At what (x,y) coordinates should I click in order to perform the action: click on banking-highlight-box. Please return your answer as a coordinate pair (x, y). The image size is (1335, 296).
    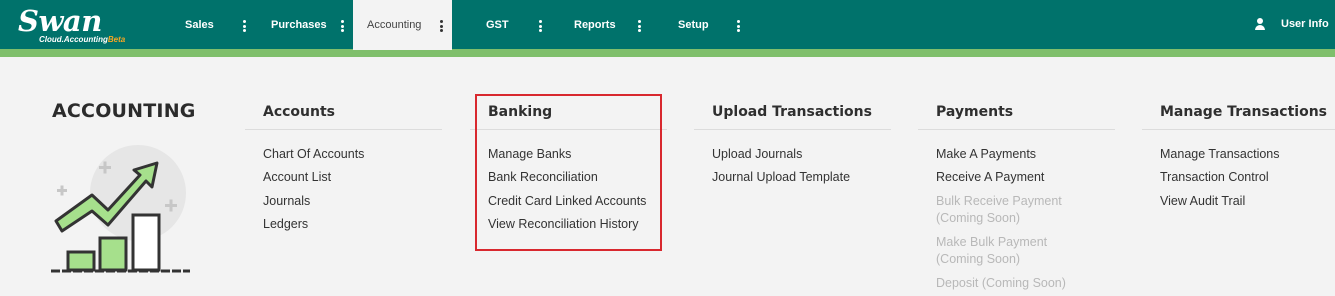
    Looking at the image, I should click on (568, 172).